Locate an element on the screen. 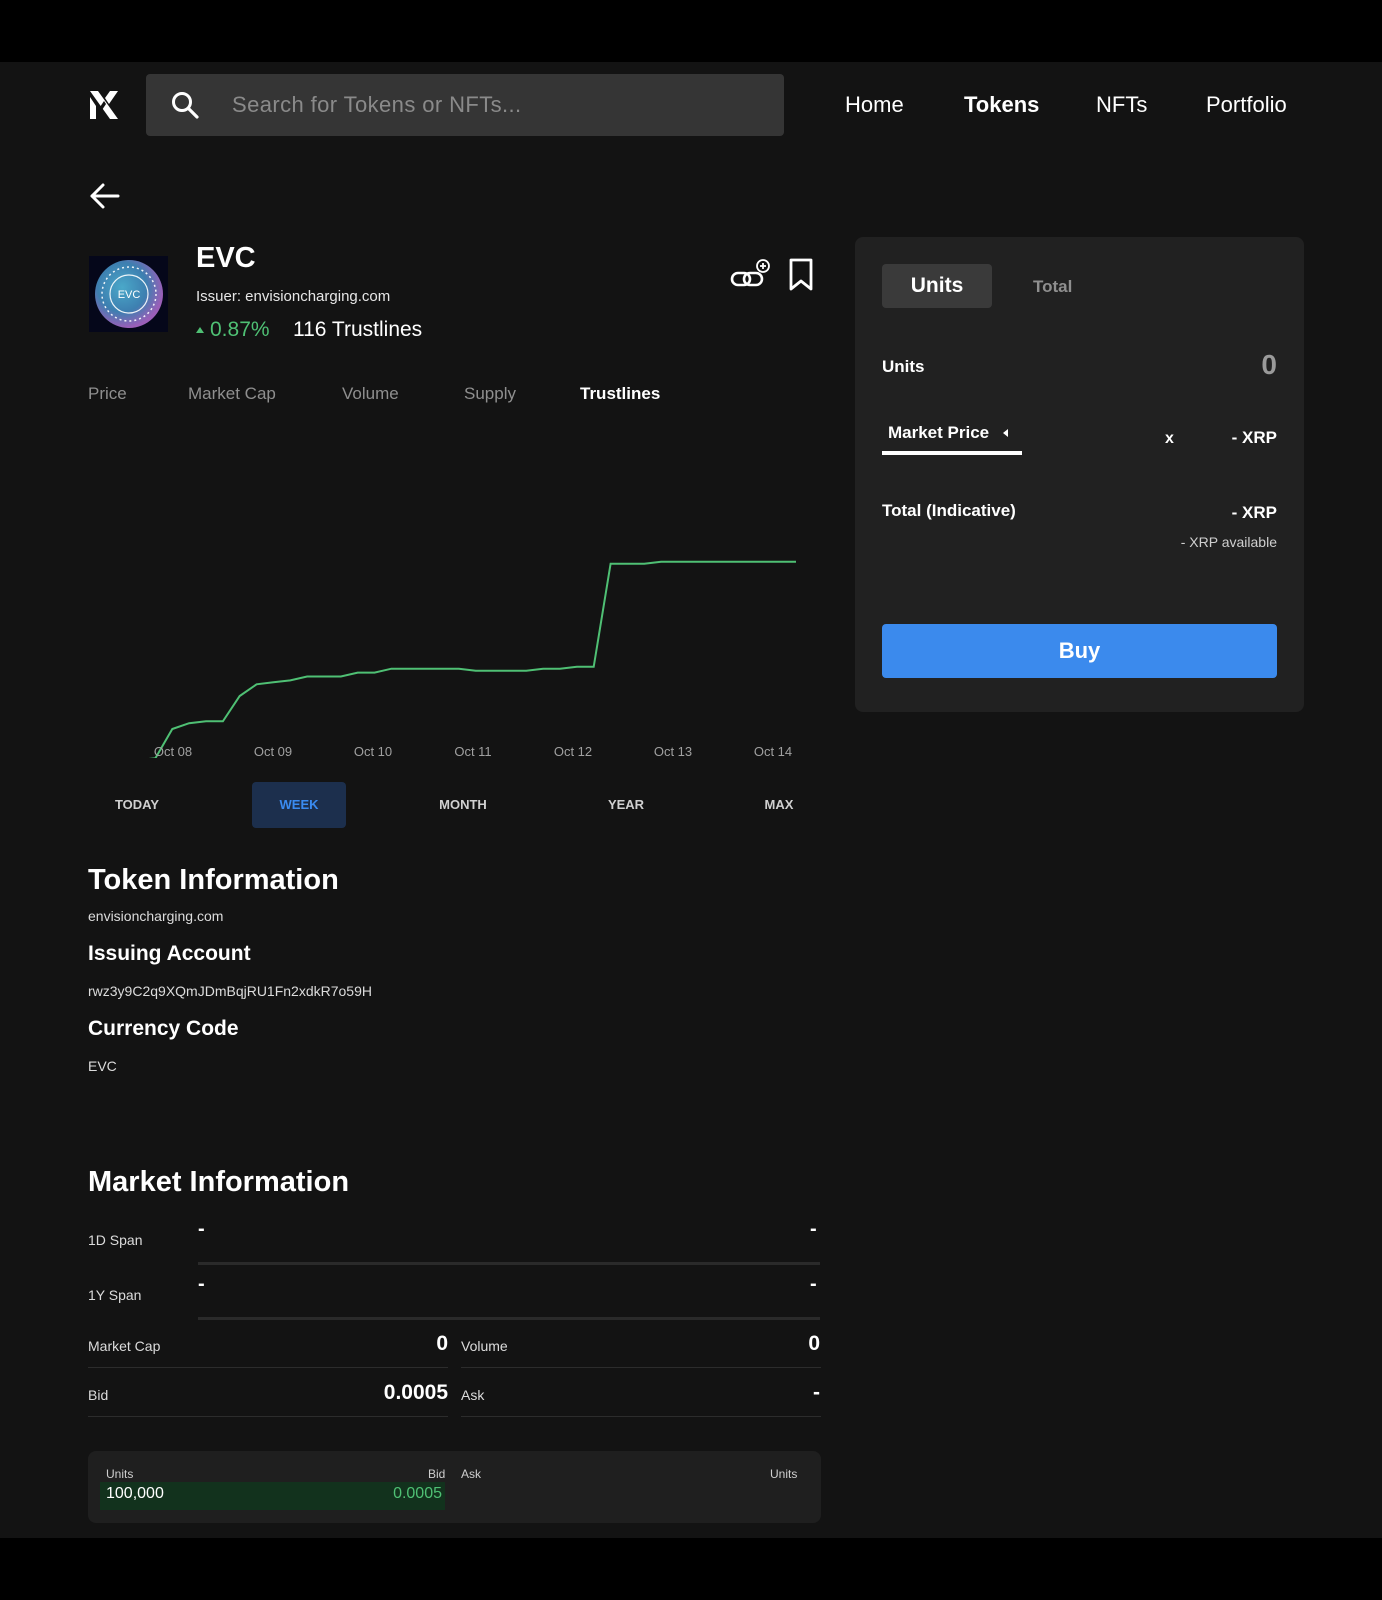 The image size is (1382, 1600). token-info-title: Token Information is located at coordinates (213, 880).